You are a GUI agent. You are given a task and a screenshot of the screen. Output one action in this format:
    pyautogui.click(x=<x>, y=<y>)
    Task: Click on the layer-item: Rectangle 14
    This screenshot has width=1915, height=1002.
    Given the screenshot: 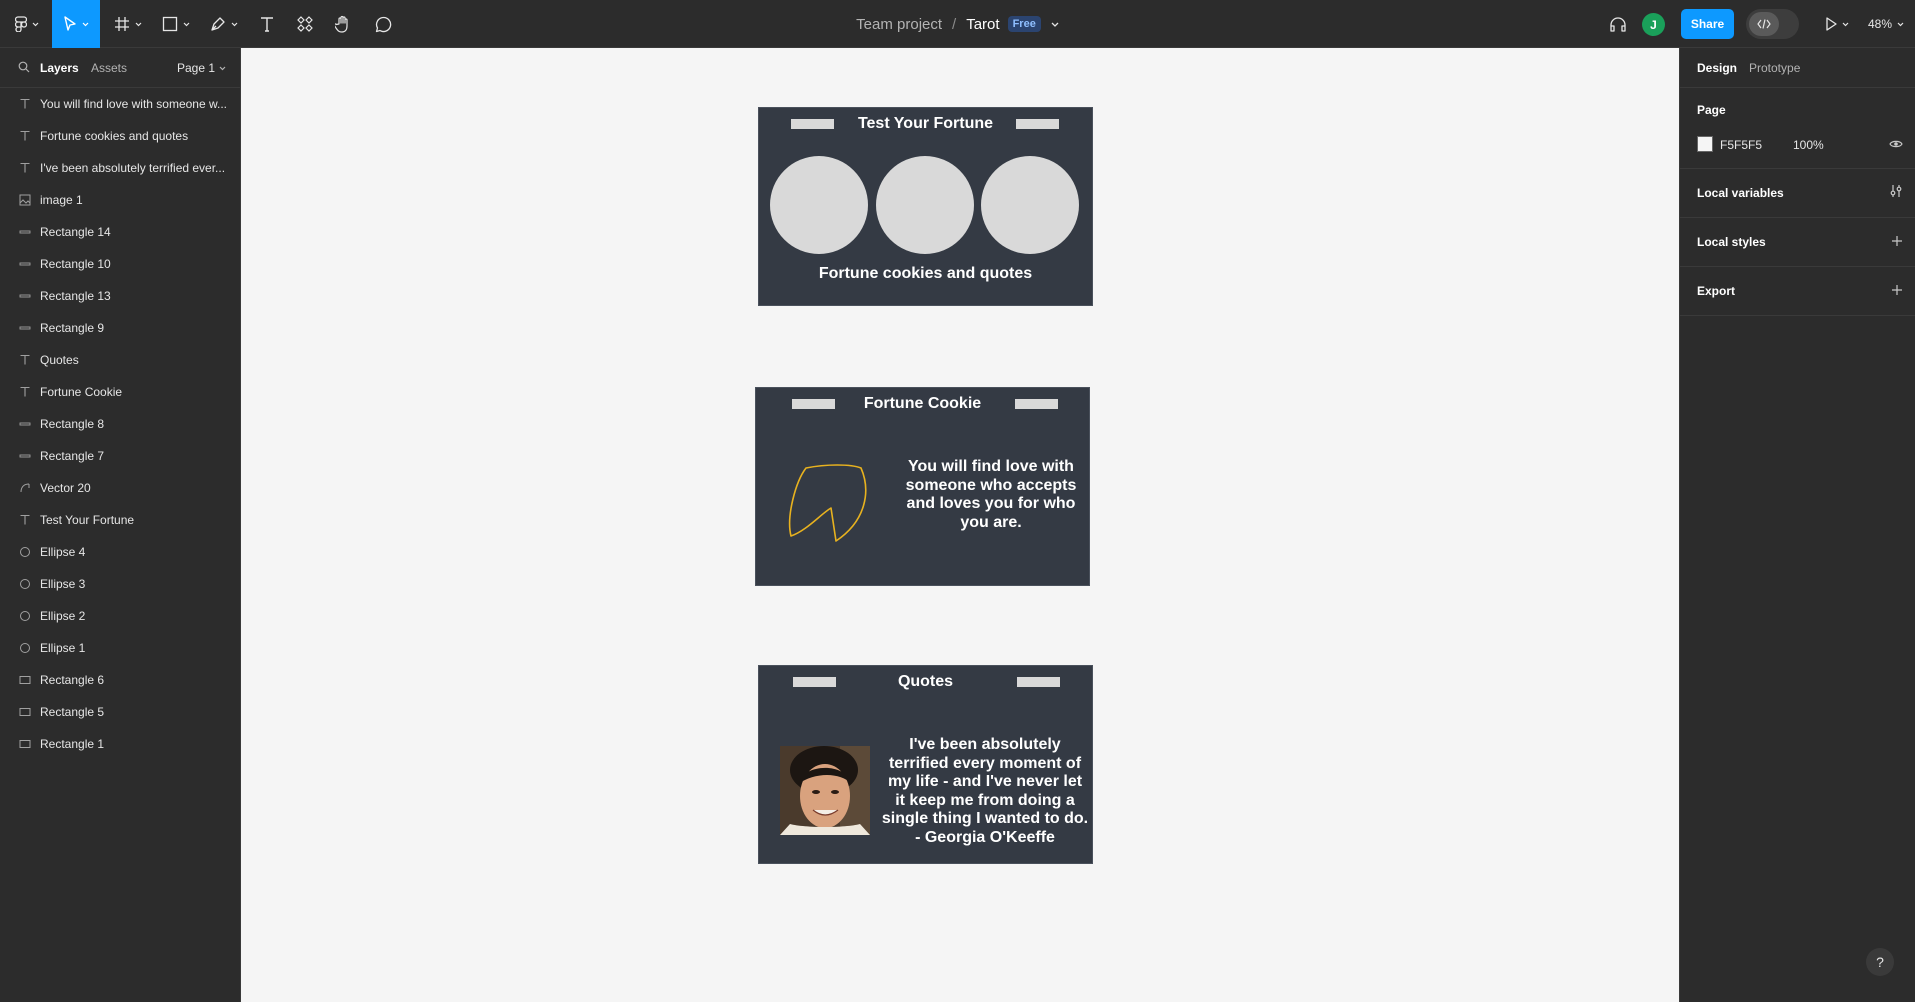 What is the action you would take?
    pyautogui.click(x=120, y=232)
    